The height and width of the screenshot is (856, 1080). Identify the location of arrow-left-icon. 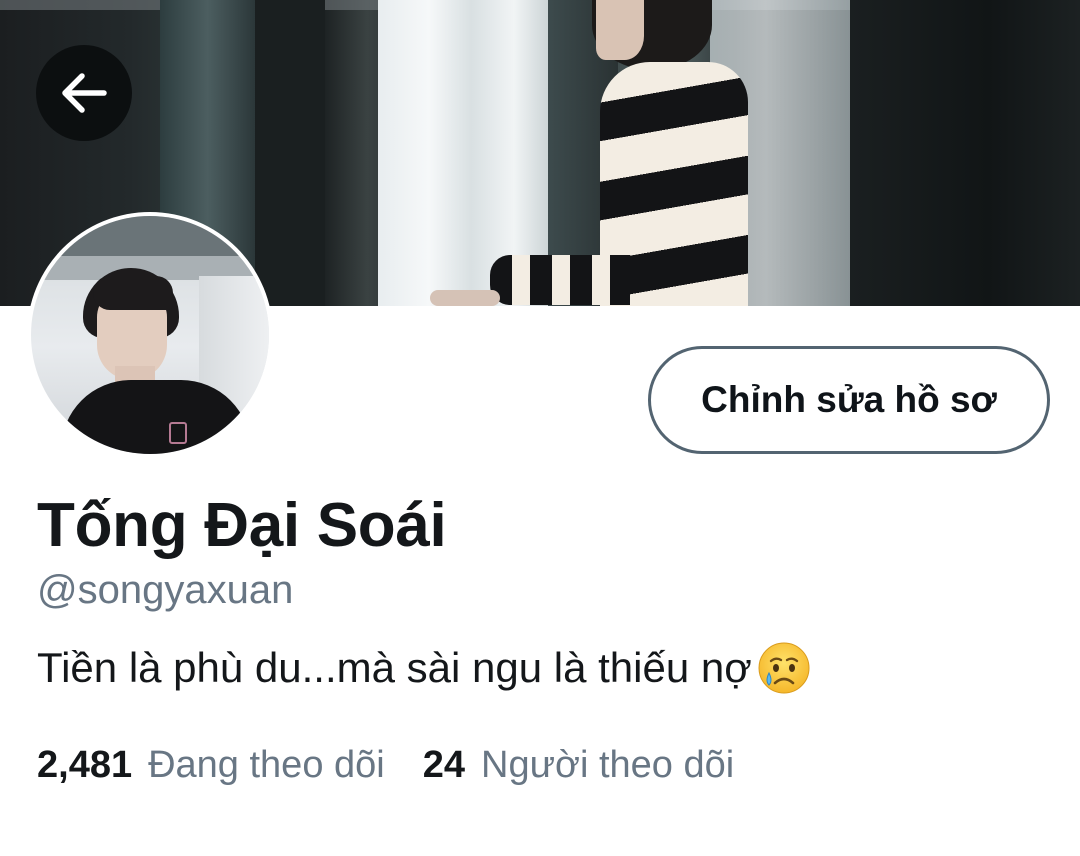
(84, 93).